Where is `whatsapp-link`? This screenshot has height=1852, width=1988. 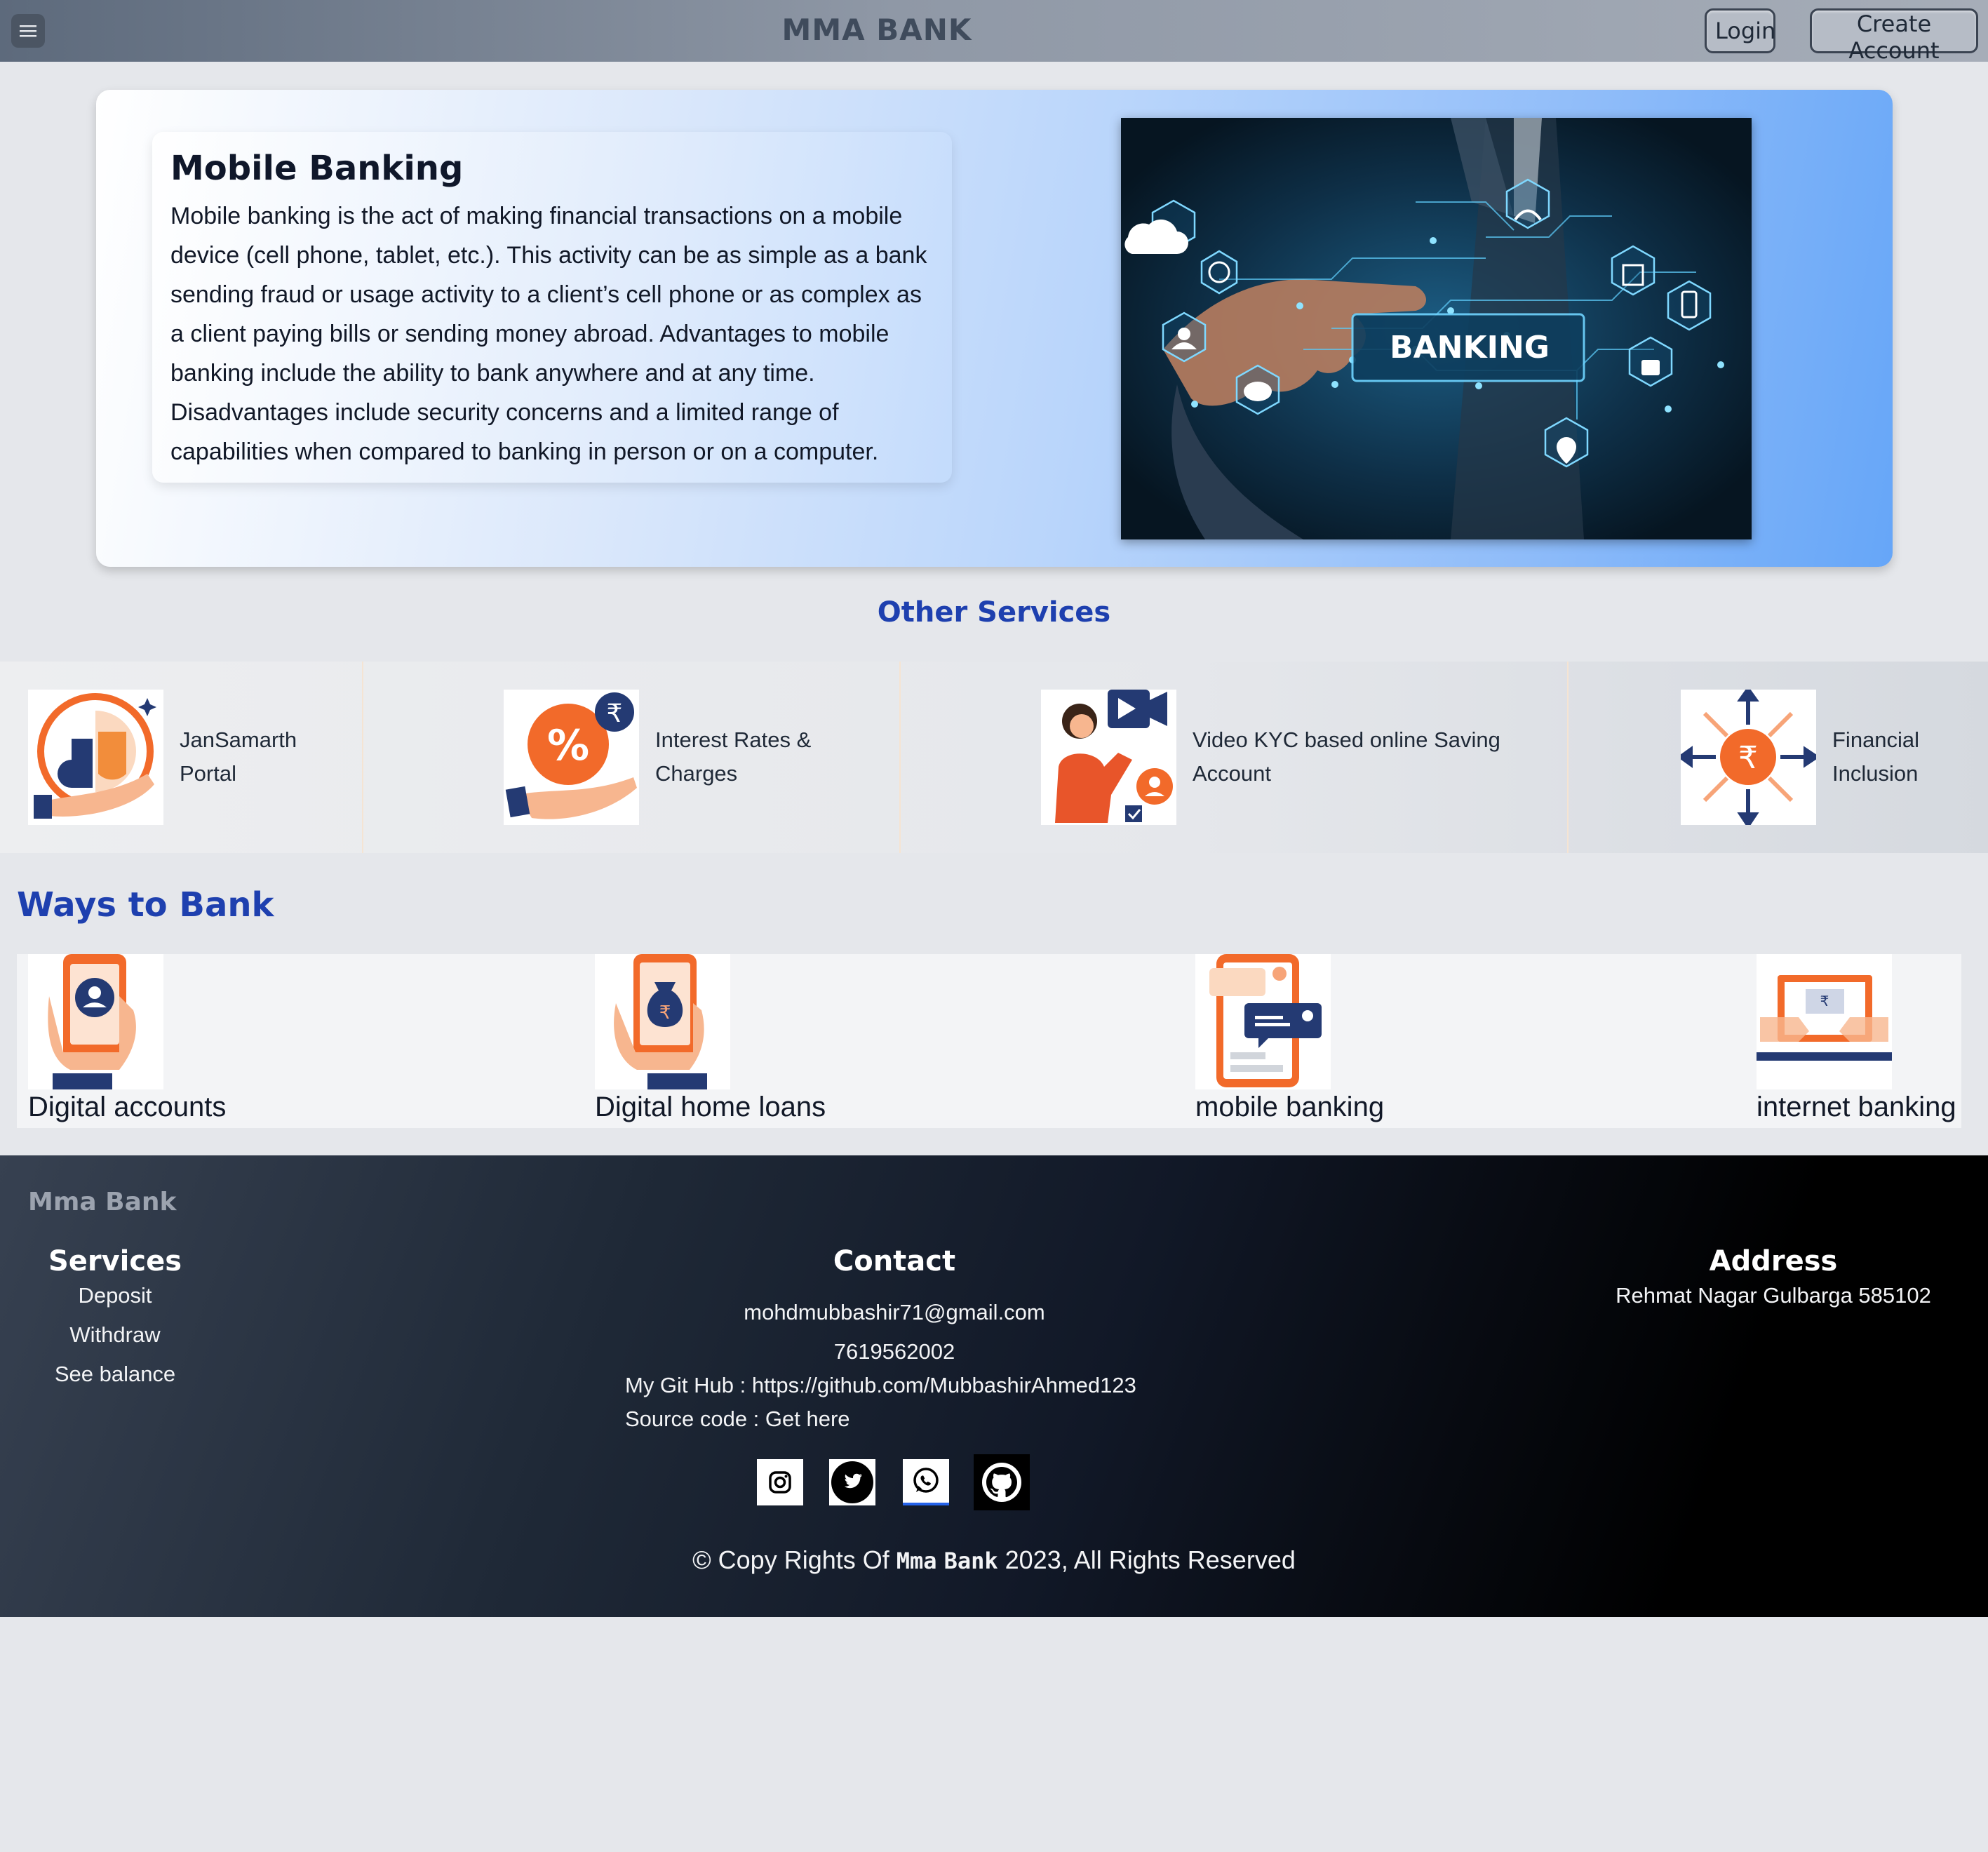
whatsapp-link is located at coordinates (926, 1482).